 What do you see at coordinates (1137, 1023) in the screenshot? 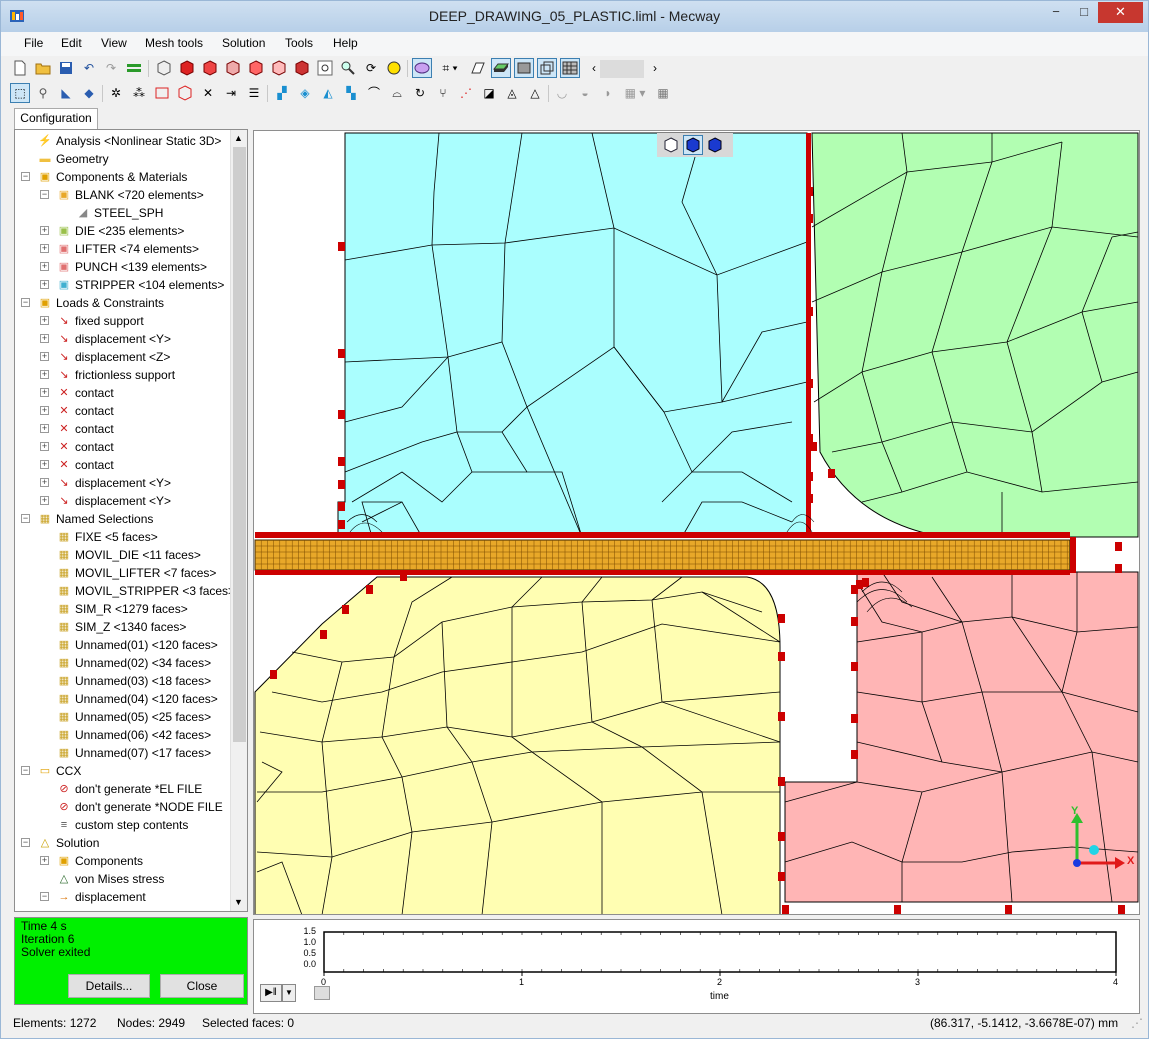
I see `resize-grip-icon: ⋰` at bounding box center [1137, 1023].